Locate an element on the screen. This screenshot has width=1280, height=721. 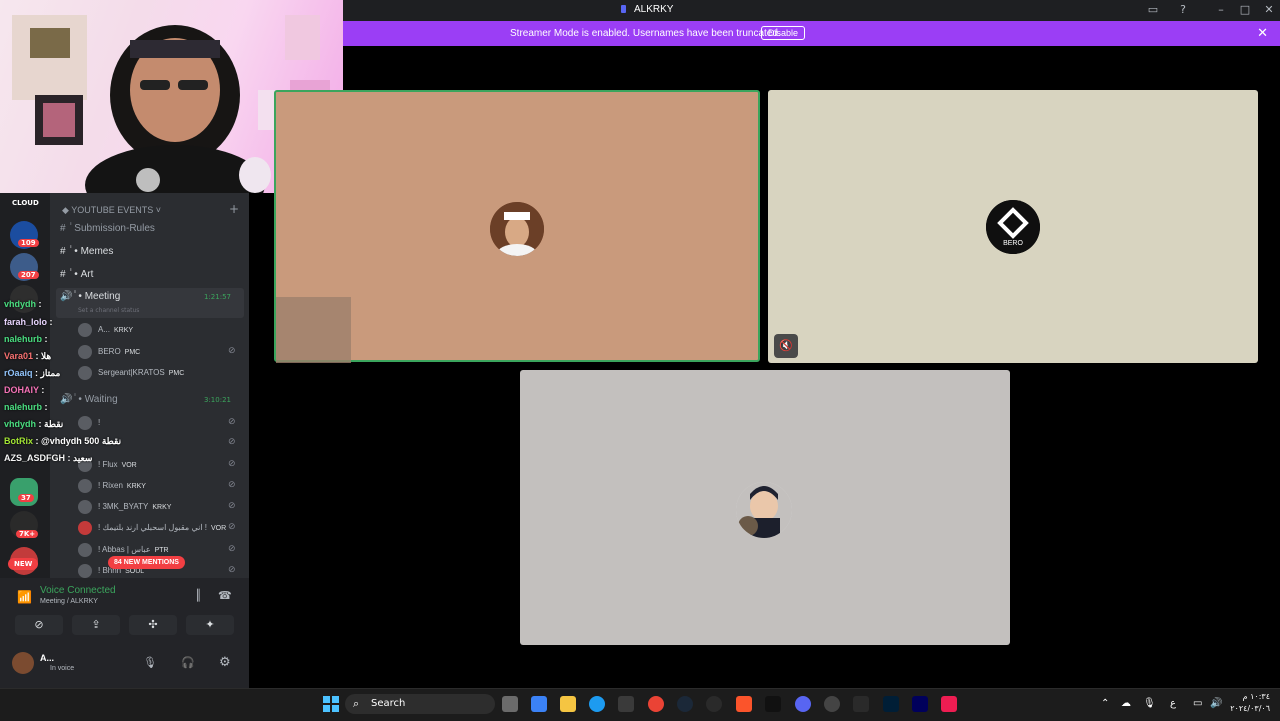
mic-tray-icon: 🎙 is located at coordinates (1149, 703).